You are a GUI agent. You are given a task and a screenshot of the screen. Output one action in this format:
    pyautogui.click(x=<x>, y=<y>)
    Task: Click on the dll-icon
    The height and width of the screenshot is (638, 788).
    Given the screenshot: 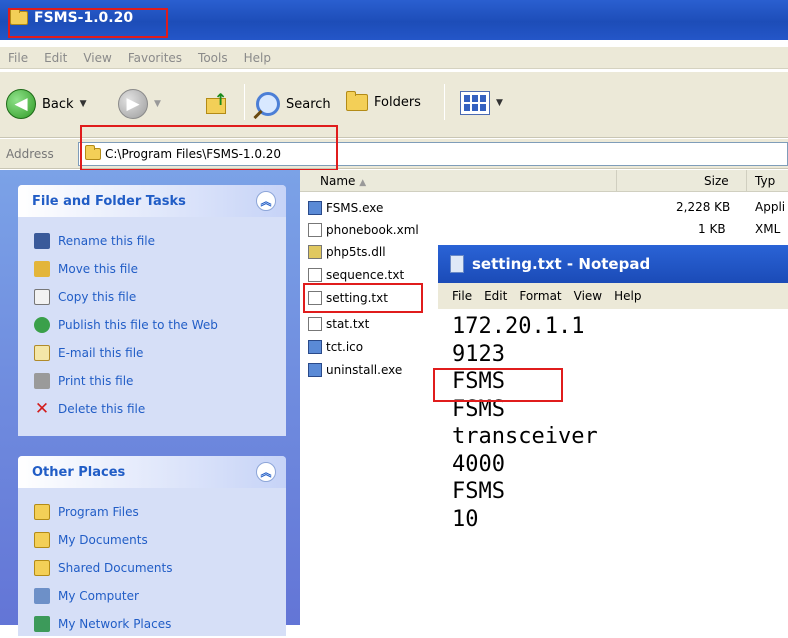 What is the action you would take?
    pyautogui.click(x=315, y=252)
    